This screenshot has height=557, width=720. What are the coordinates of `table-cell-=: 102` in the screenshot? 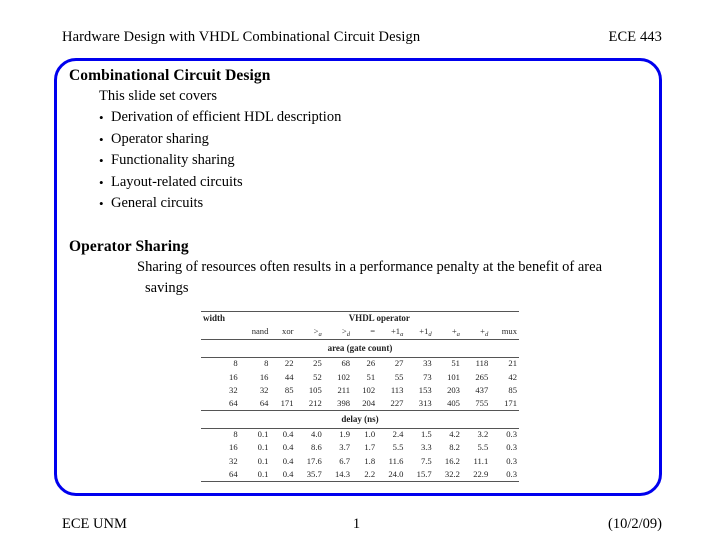 It's located at (369, 389).